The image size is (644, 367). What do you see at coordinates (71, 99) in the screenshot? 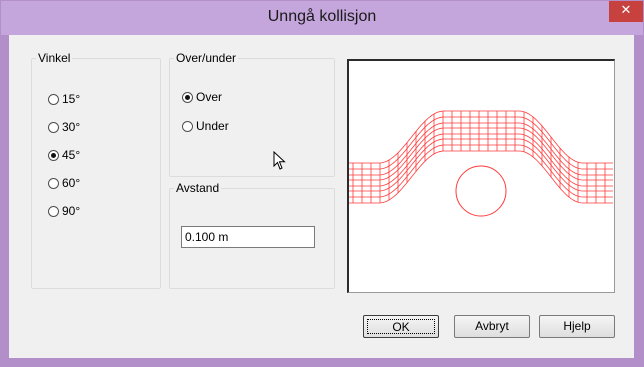
I see `radio-label: 15°` at bounding box center [71, 99].